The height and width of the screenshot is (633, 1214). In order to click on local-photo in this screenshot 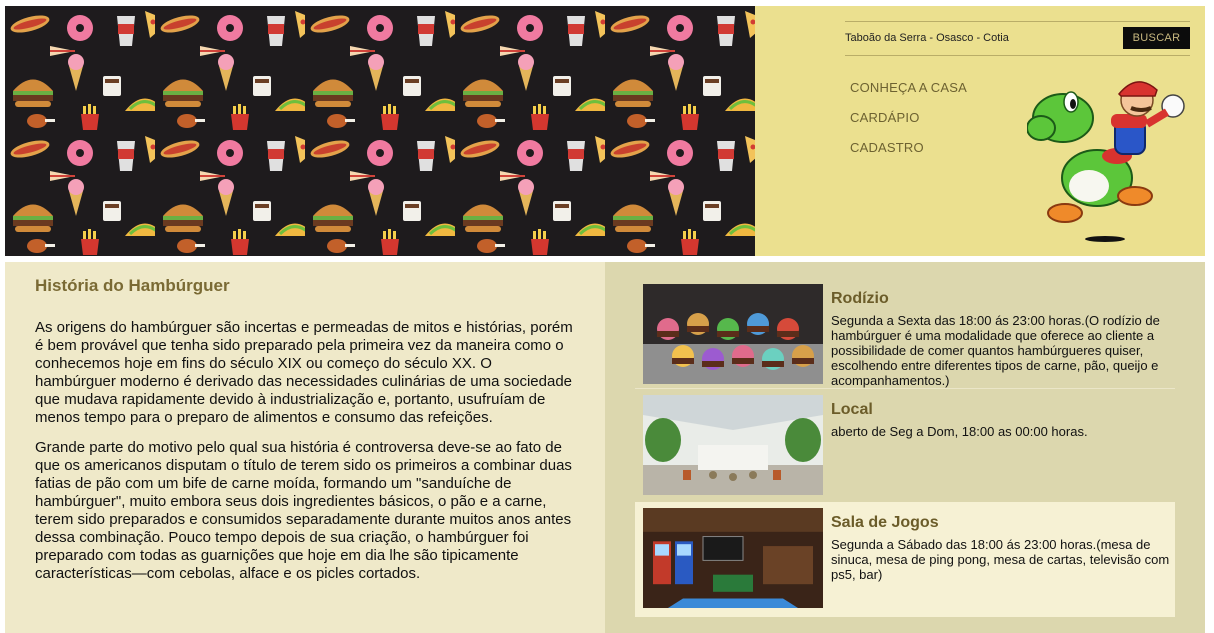, I will do `click(733, 445)`.